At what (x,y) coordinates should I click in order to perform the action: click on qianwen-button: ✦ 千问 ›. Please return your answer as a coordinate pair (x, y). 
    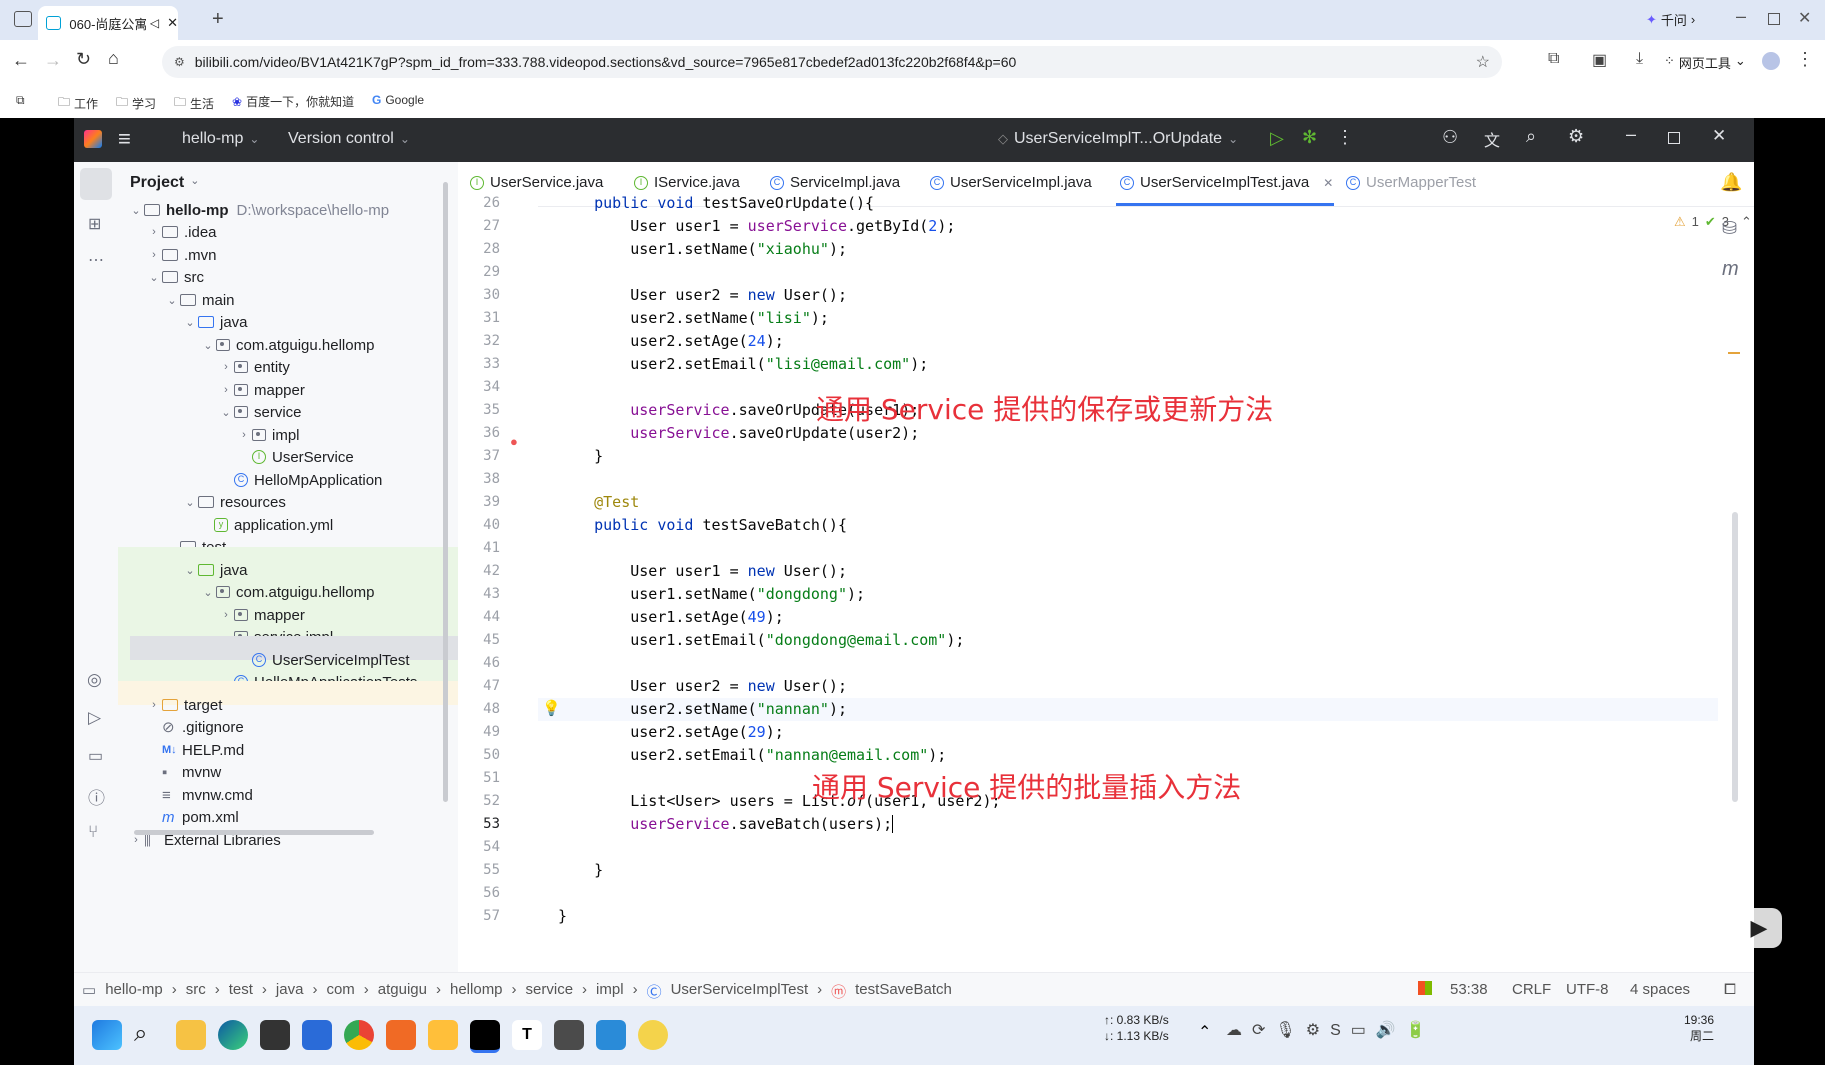
    Looking at the image, I should click on (1670, 19).